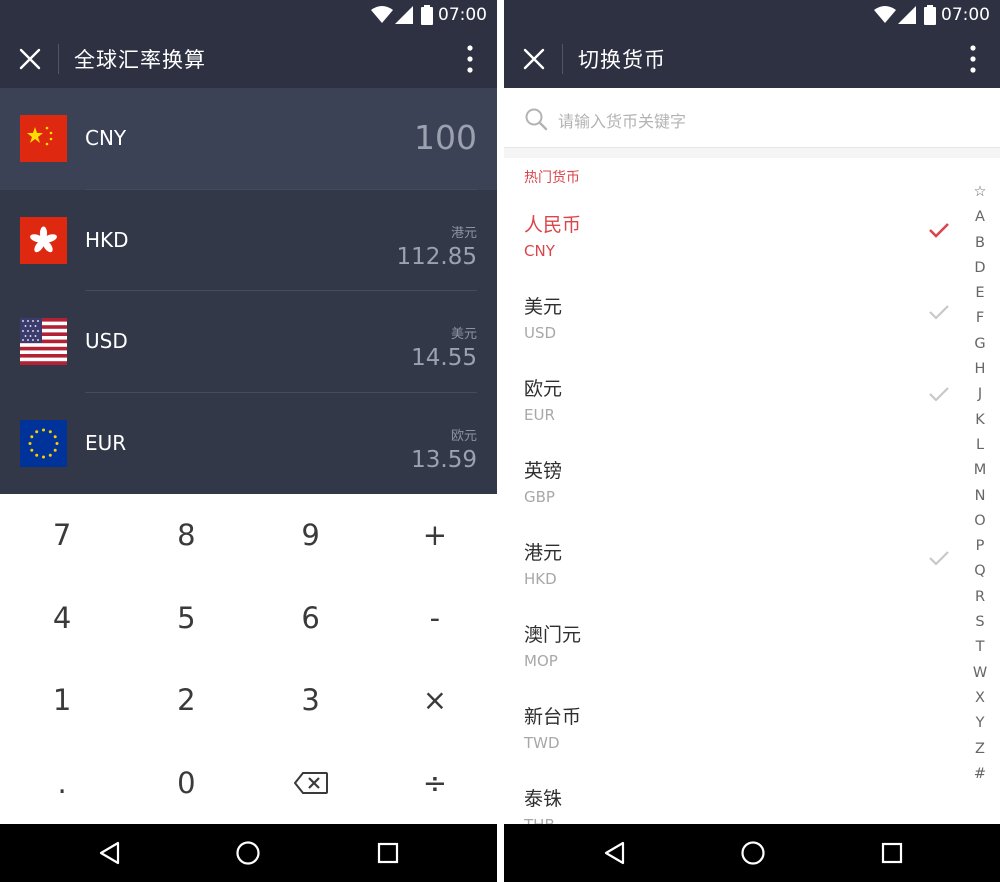 Image resolution: width=1000 pixels, height=882 pixels. What do you see at coordinates (732, 561) in the screenshot?
I see `currency-option-hkd: 港元 HKD` at bounding box center [732, 561].